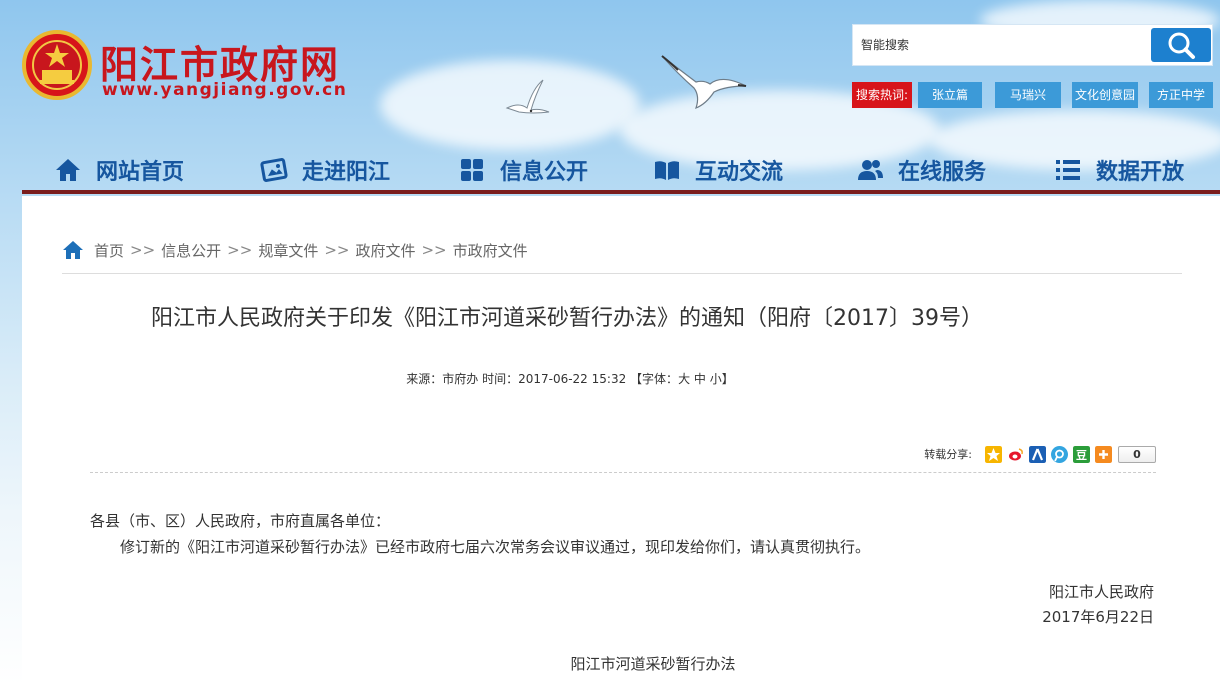 This screenshot has width=1220, height=685. What do you see at coordinates (1140, 172) in the screenshot?
I see `nav-label: 数据开放` at bounding box center [1140, 172].